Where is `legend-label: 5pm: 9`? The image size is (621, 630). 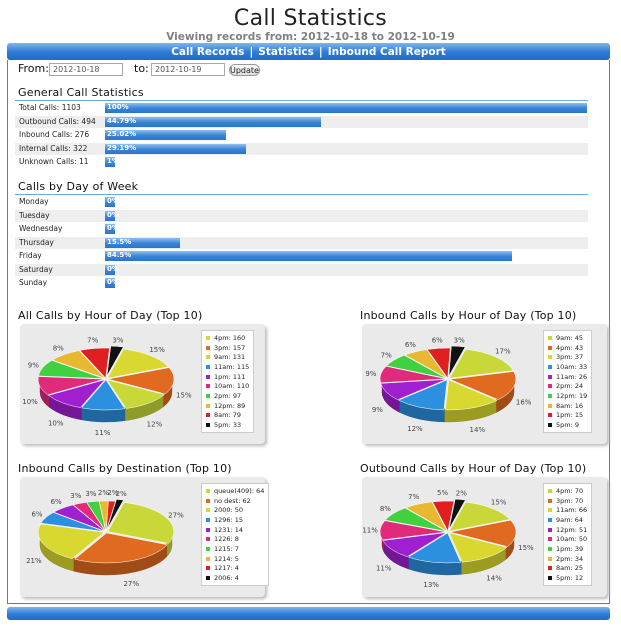 legend-label: 5pm: 9 is located at coordinates (567, 425).